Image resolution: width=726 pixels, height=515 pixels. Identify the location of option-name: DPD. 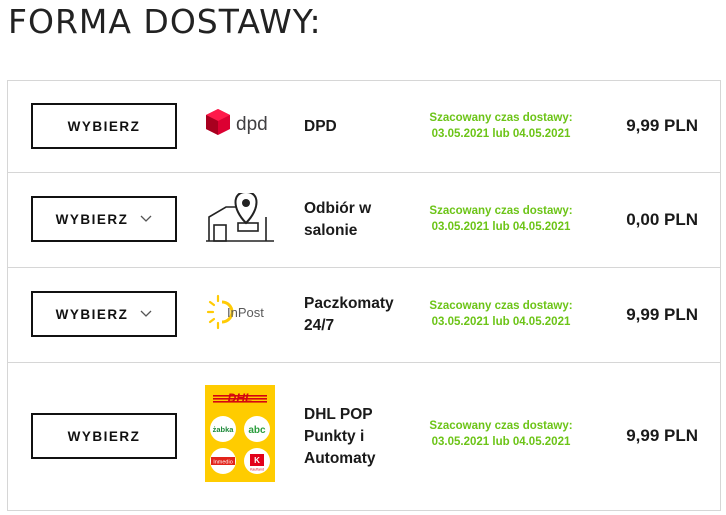
(320, 126).